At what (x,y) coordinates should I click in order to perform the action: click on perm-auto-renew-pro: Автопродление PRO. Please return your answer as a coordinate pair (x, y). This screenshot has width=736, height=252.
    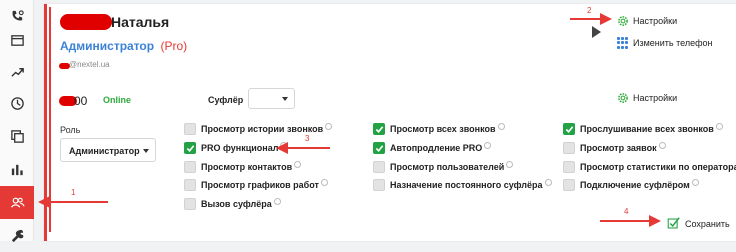
    Looking at the image, I should click on (432, 147).